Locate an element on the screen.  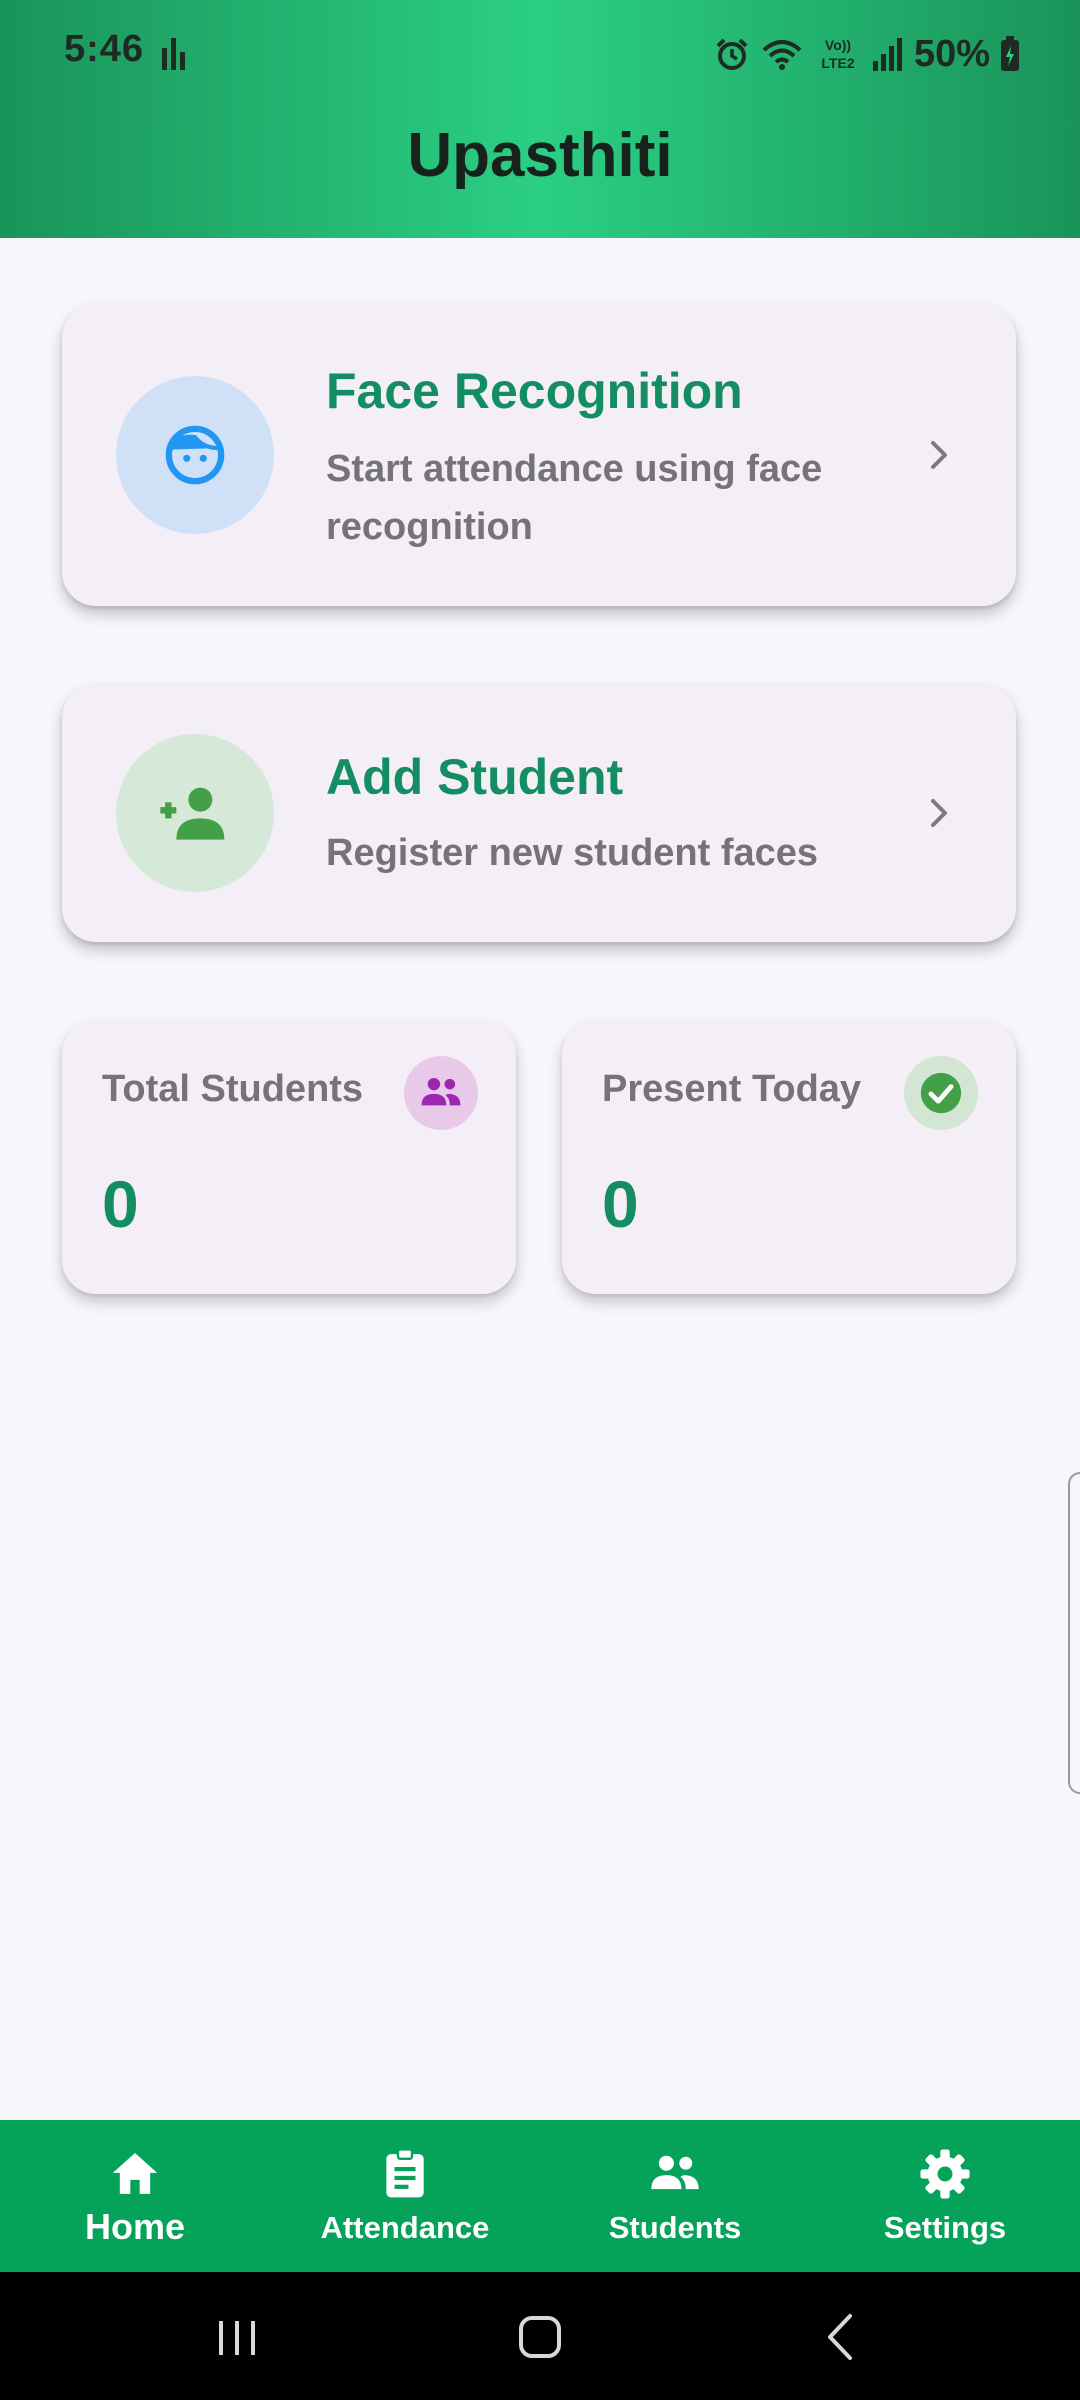
check-circle-icon-badge is located at coordinates (941, 1093).